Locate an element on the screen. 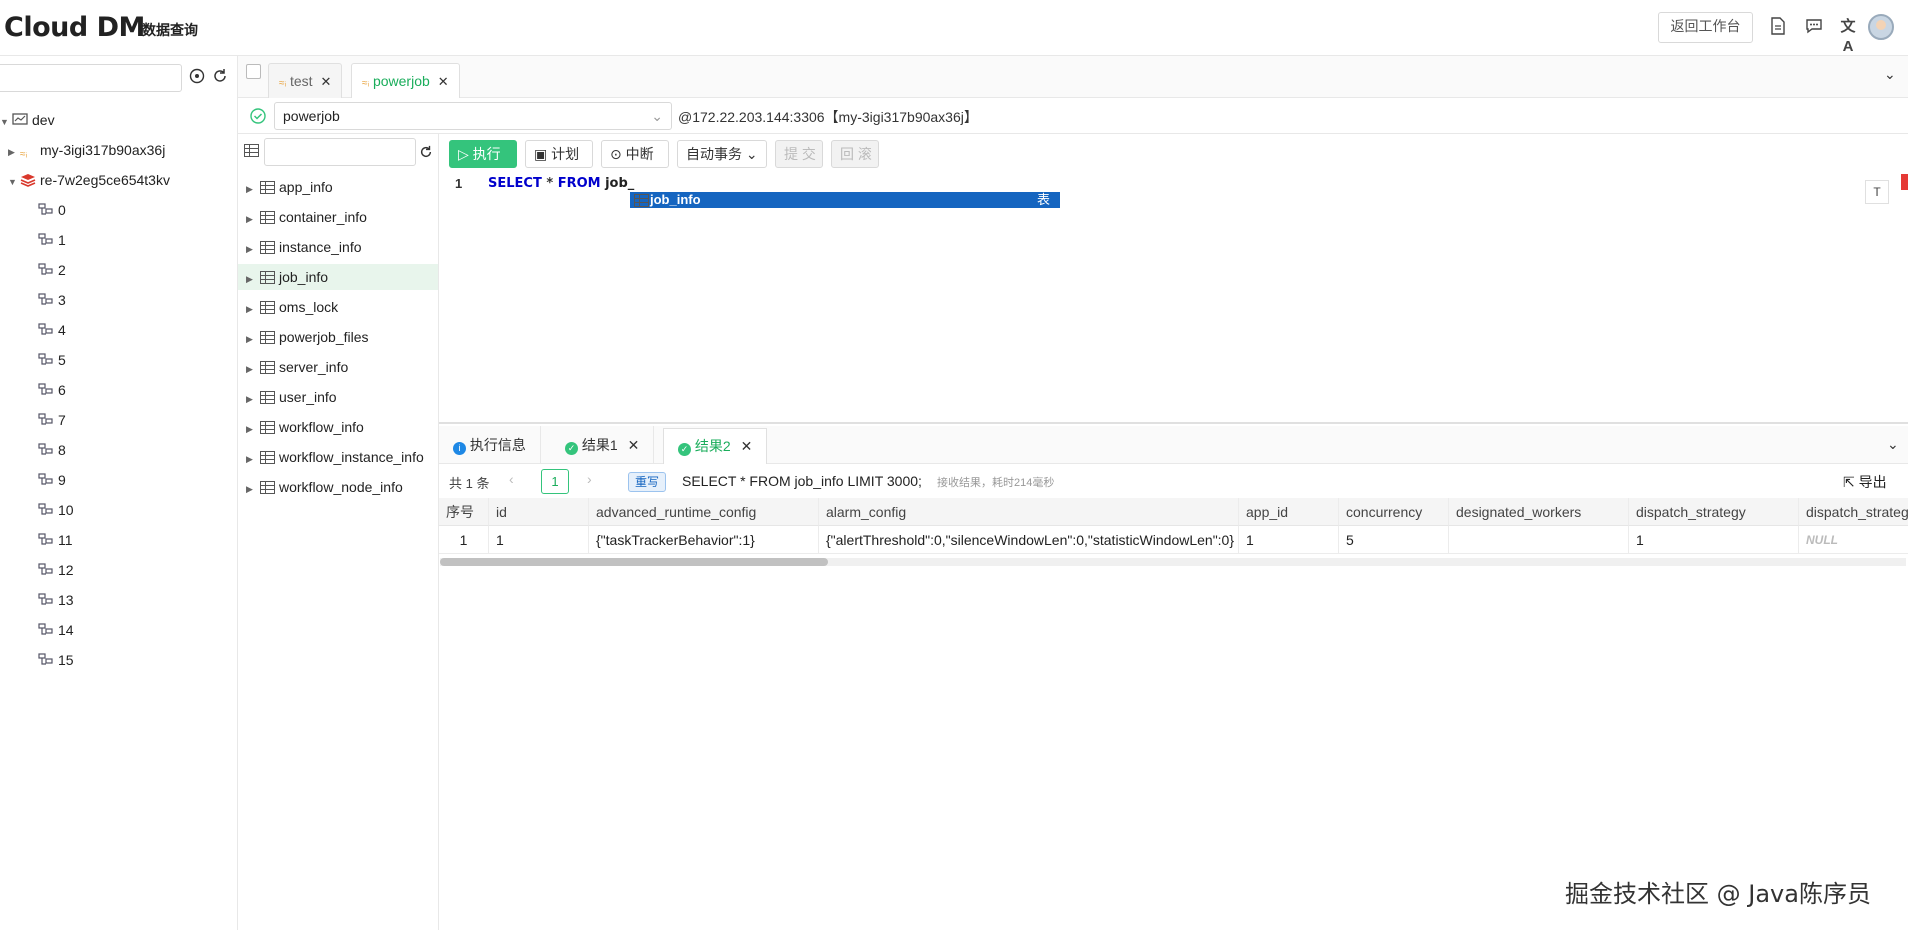  grid-cell is located at coordinates (1539, 540).